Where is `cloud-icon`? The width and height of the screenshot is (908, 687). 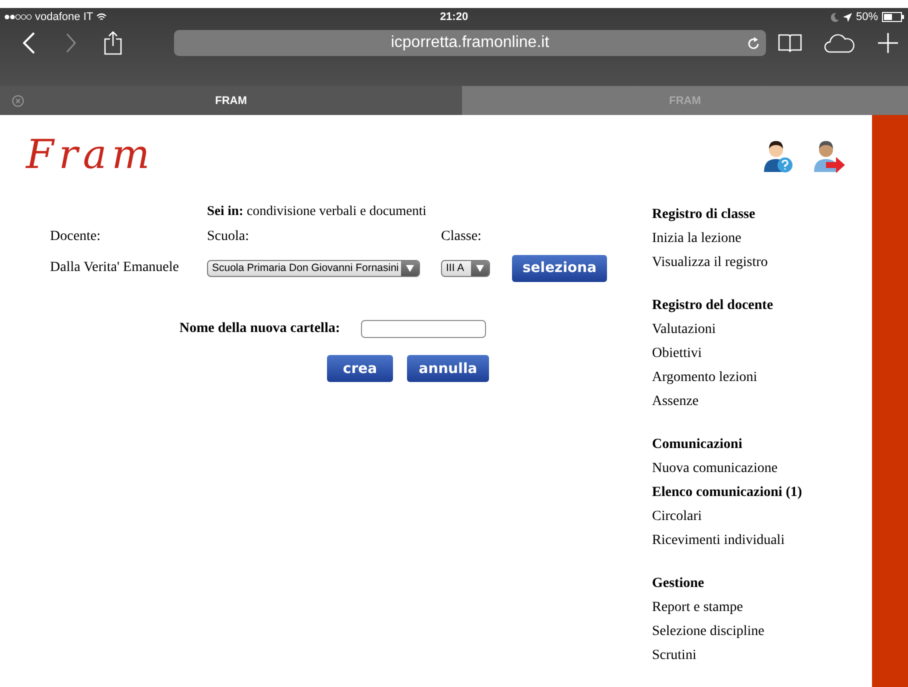 cloud-icon is located at coordinates (840, 43).